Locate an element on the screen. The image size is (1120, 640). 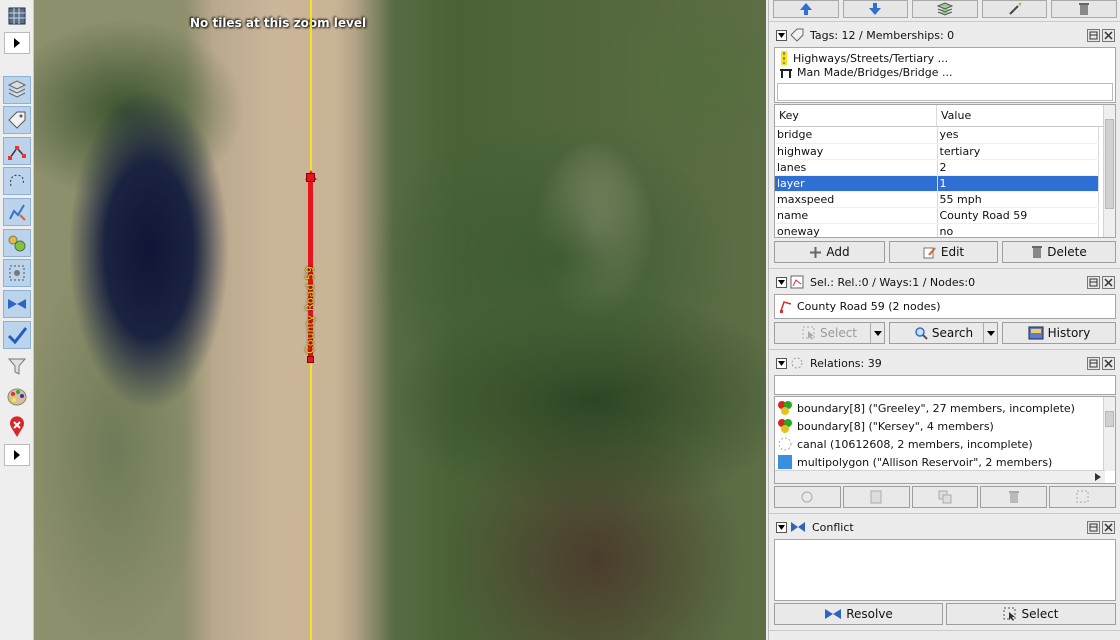
relation-list-hscrollbar is located at coordinates (940, 476).